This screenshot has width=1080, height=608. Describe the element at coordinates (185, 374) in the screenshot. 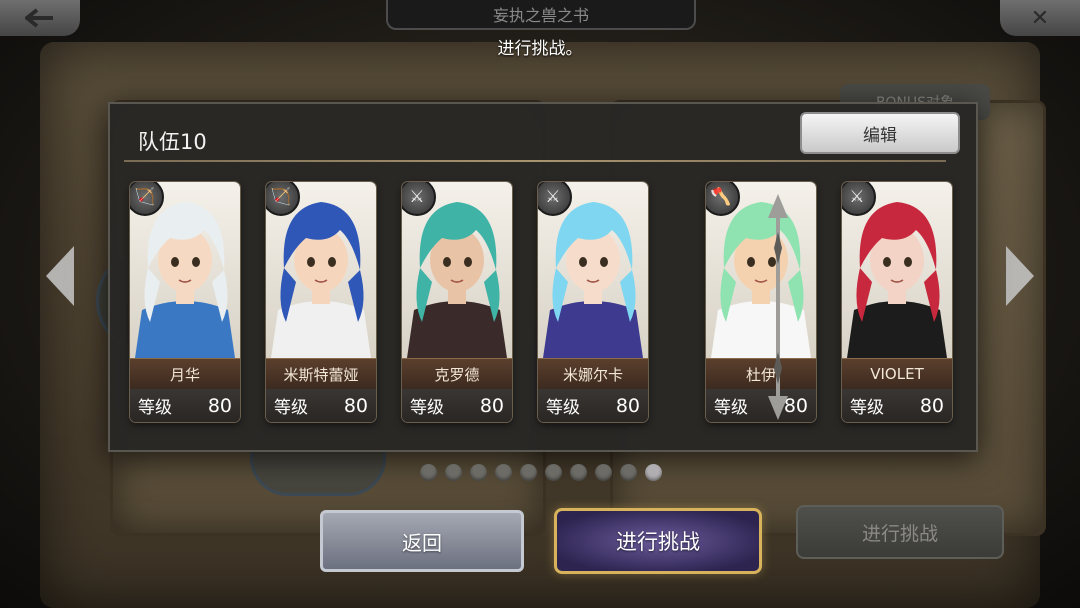

I see `character-name: 月华` at that location.